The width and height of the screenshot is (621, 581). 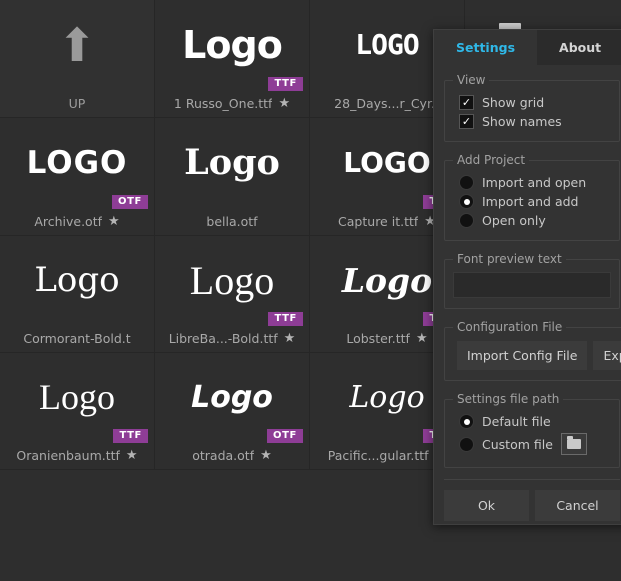 What do you see at coordinates (223, 455) in the screenshot?
I see `font-file-name: otrada.otf` at bounding box center [223, 455].